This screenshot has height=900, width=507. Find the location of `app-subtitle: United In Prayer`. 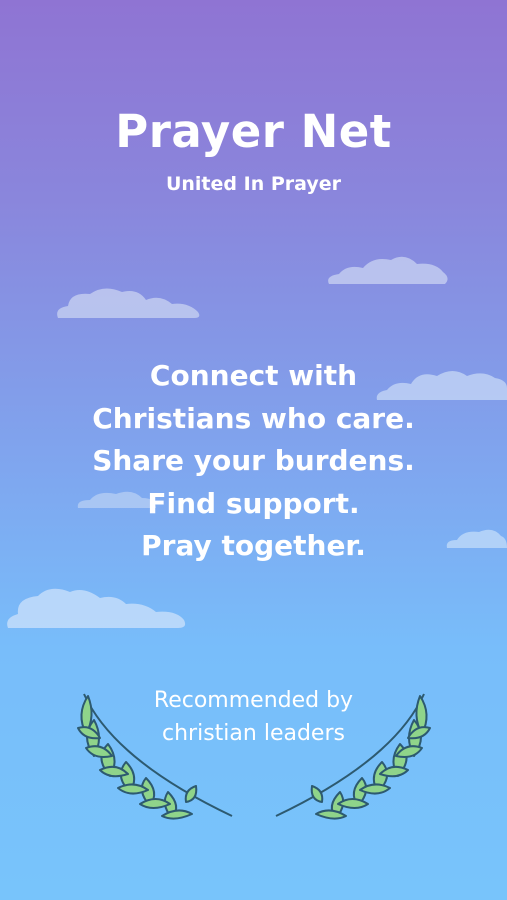

app-subtitle: United In Prayer is located at coordinates (253, 184).